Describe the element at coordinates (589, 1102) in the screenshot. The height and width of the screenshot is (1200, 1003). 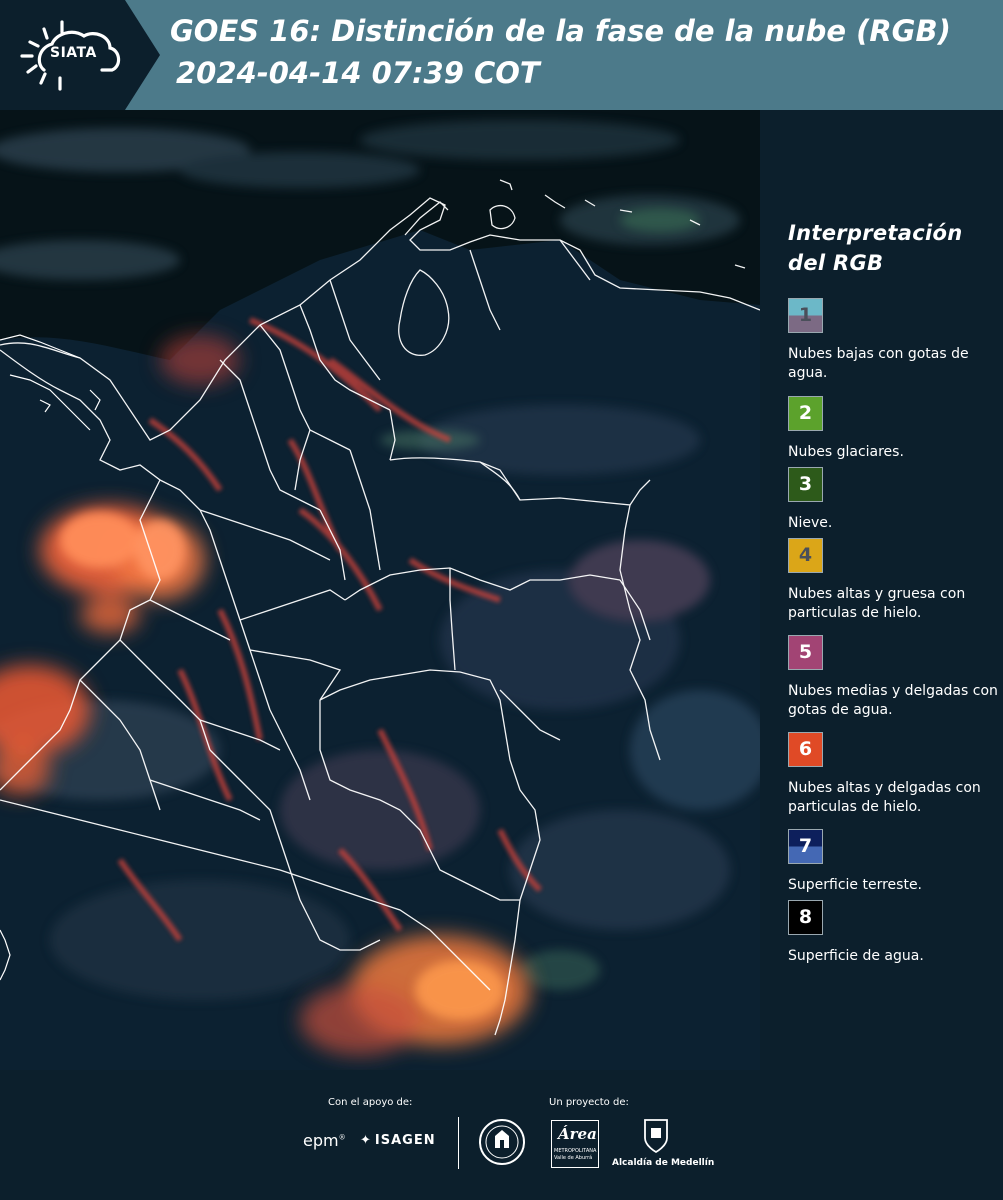
I see `project-caption: Un proyecto de:` at that location.